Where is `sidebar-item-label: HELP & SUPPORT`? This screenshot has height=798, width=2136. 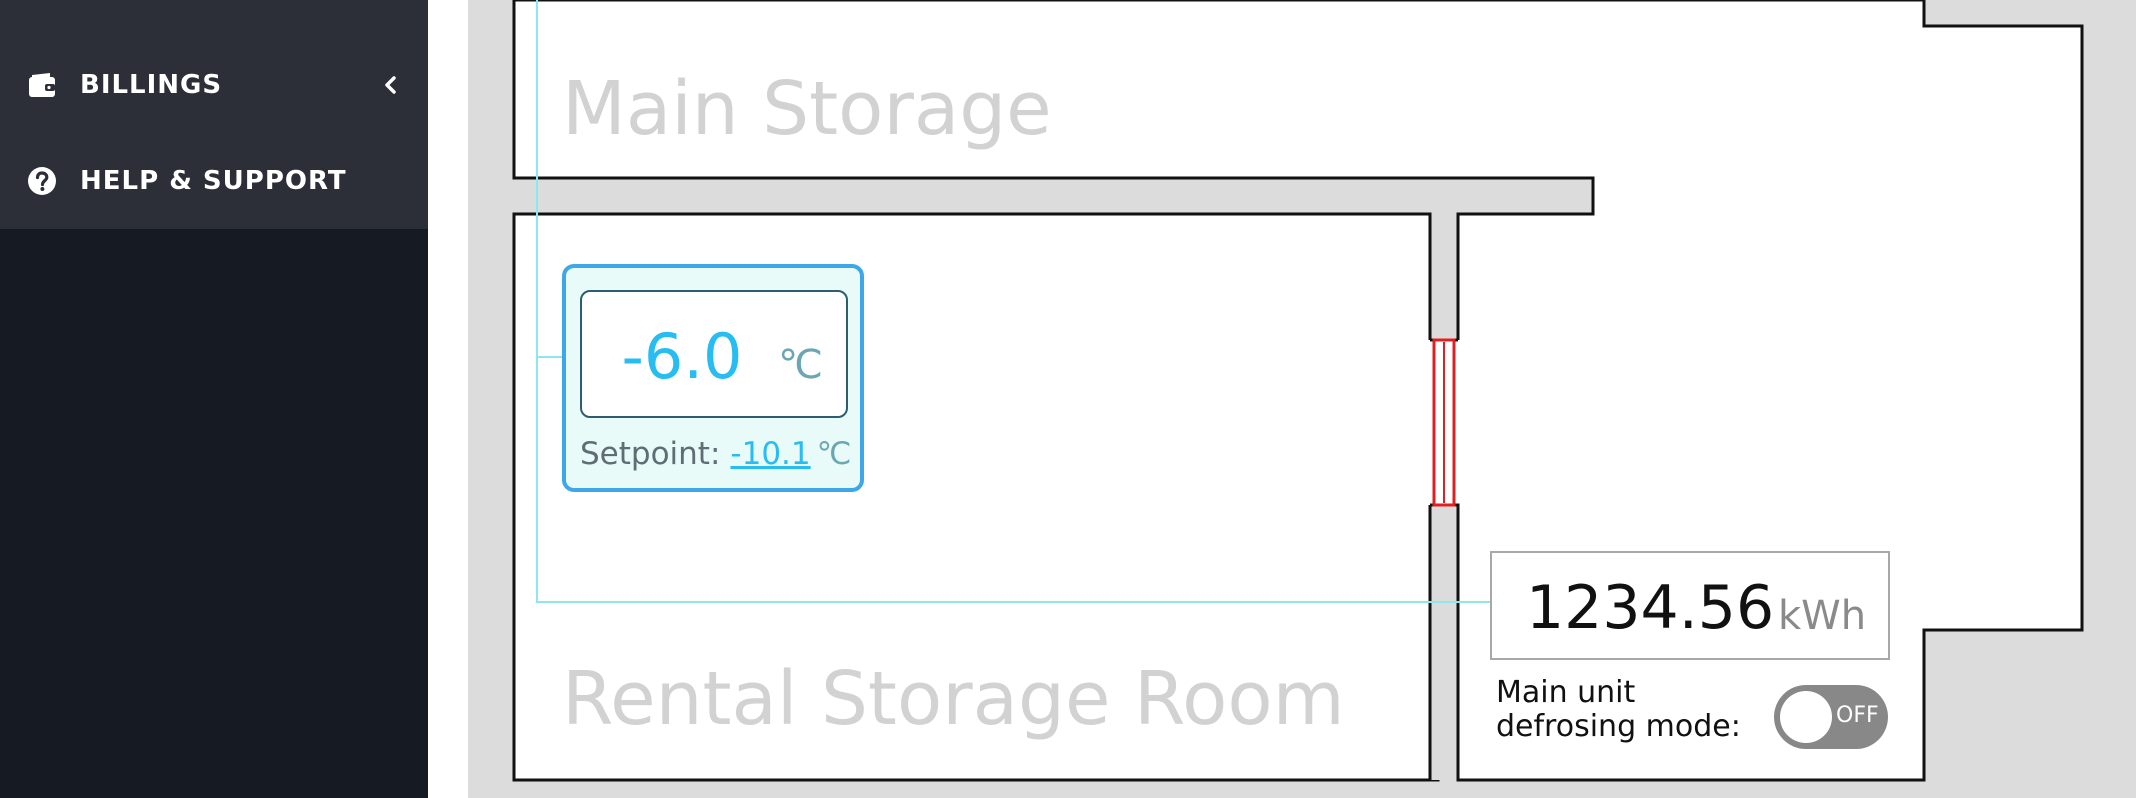
sidebar-item-label: HELP & SUPPORT is located at coordinates (213, 181).